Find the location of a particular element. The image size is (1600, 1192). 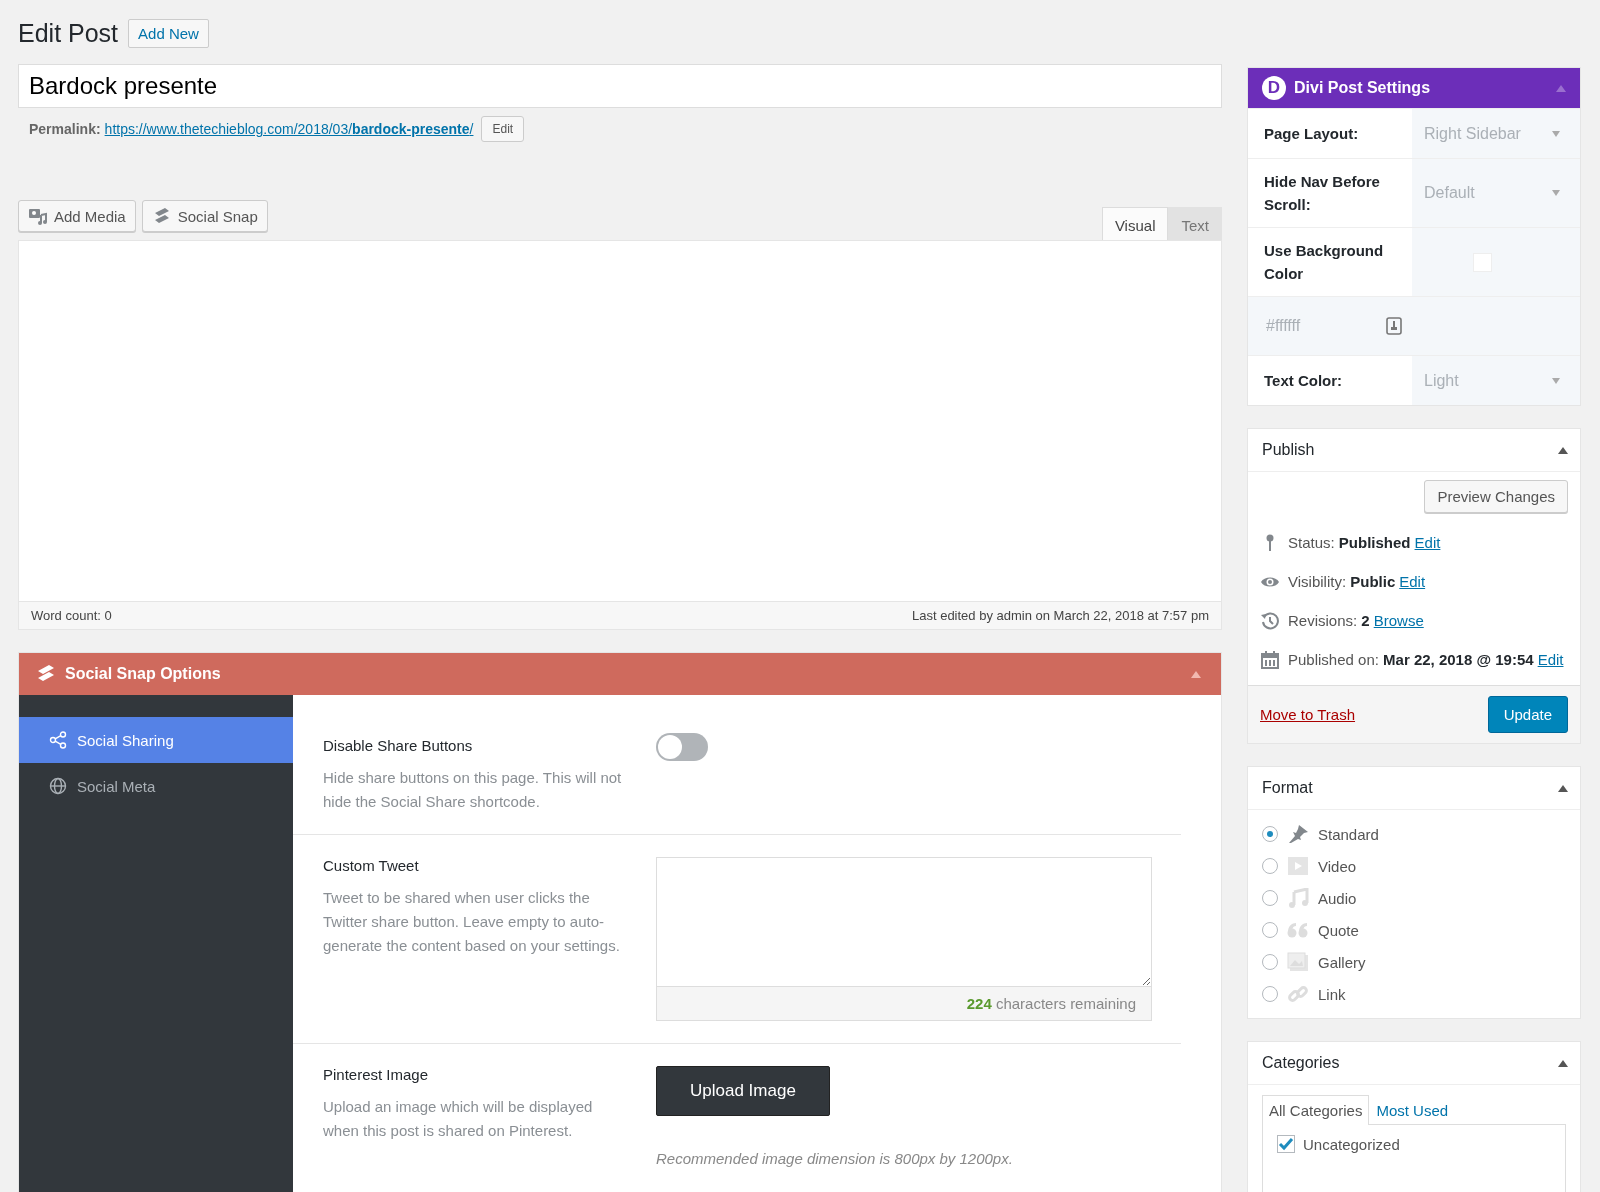

gallery-icon is located at coordinates (1298, 962).